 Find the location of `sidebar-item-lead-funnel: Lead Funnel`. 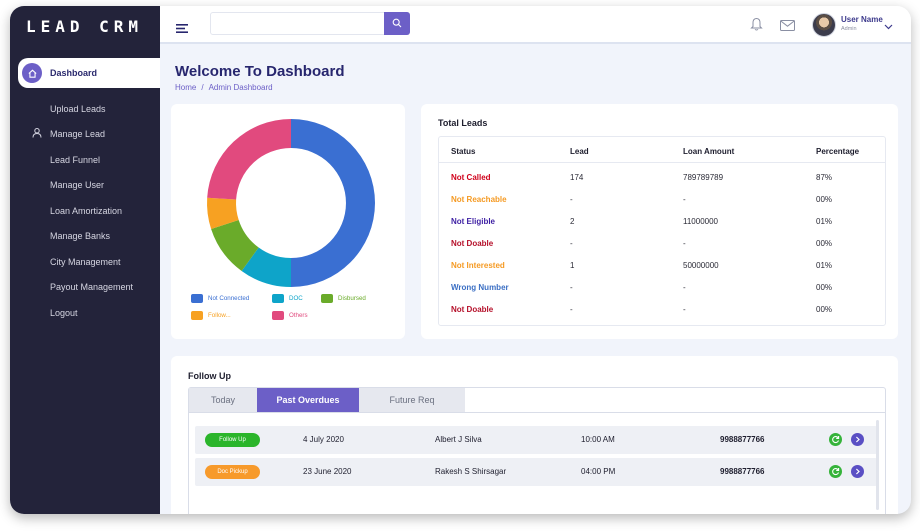

sidebar-item-lead-funnel: Lead Funnel is located at coordinates (85, 160).